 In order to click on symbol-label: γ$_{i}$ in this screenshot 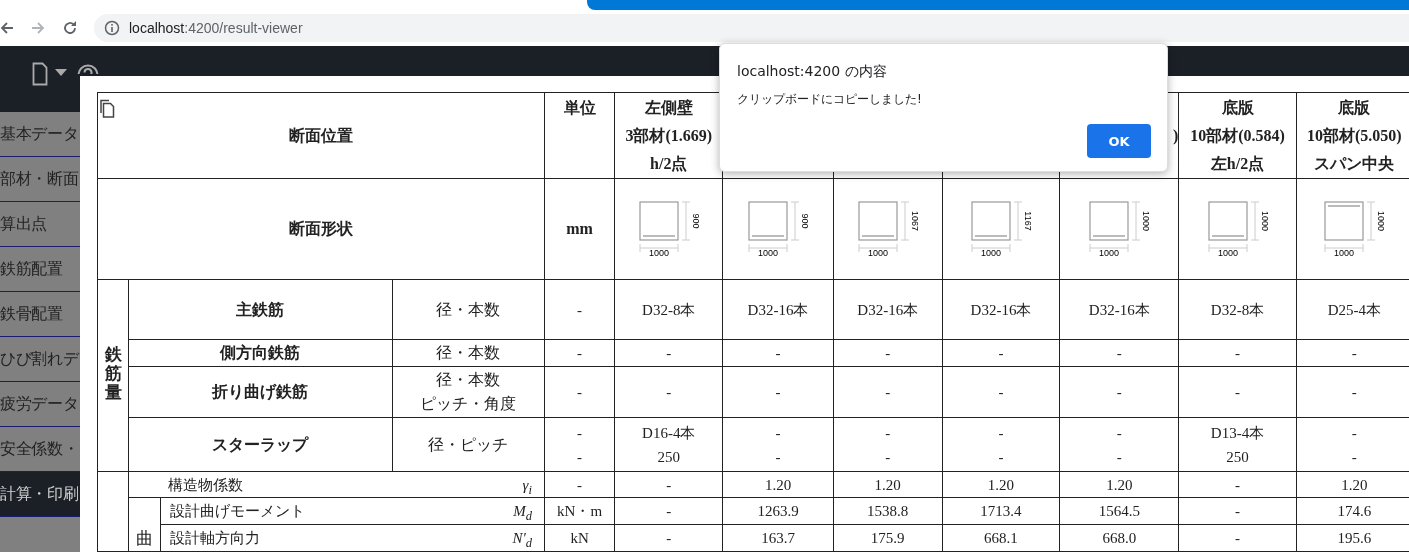, I will do `click(527, 486)`.